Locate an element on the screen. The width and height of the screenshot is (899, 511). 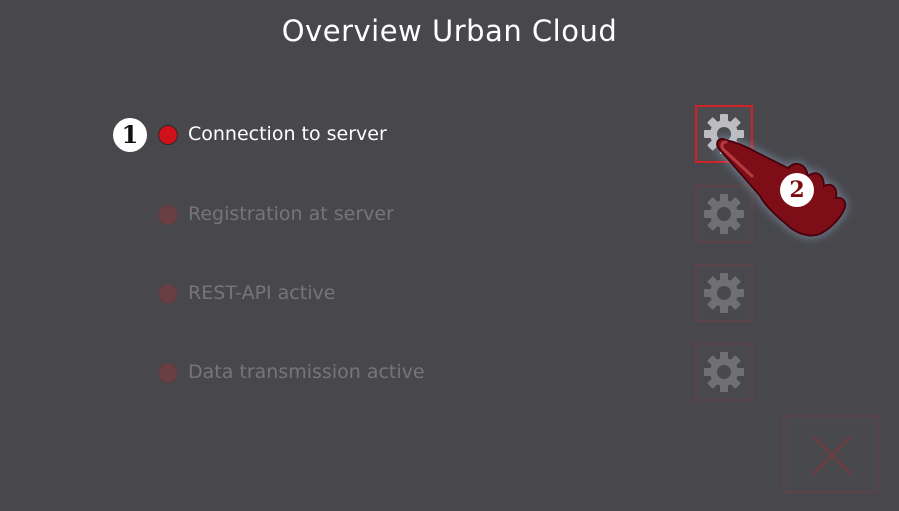
status-row-data-transmission: Data transmission active is located at coordinates (449, 372).